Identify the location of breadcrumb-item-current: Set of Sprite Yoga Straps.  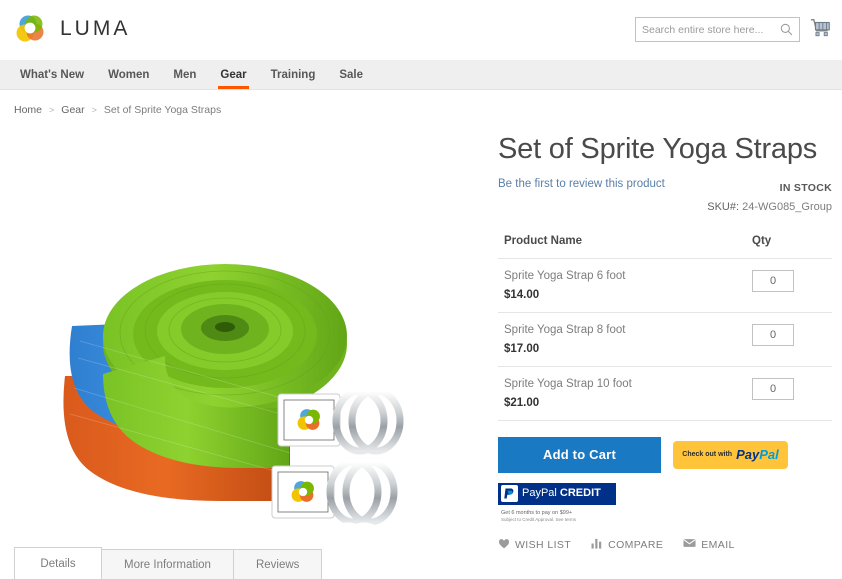
(162, 110).